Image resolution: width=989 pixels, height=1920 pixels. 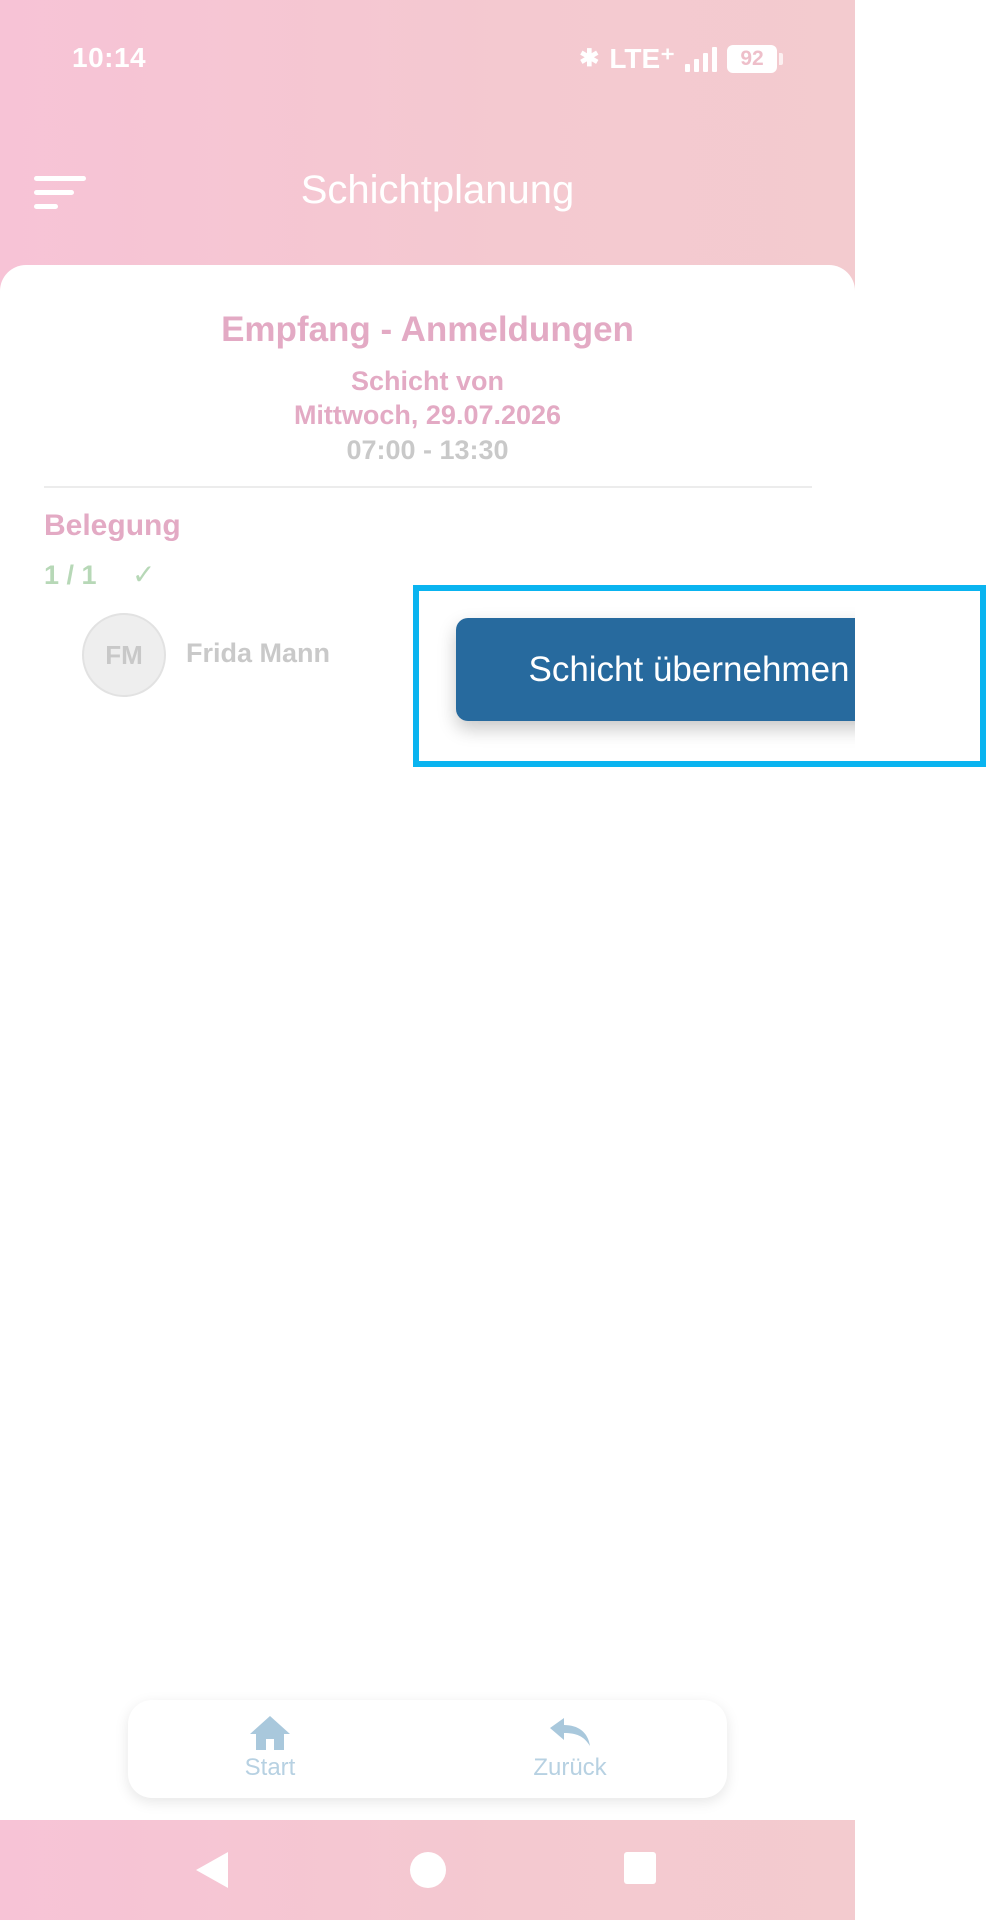 What do you see at coordinates (437, 190) in the screenshot?
I see `app-title: Schichtplanung` at bounding box center [437, 190].